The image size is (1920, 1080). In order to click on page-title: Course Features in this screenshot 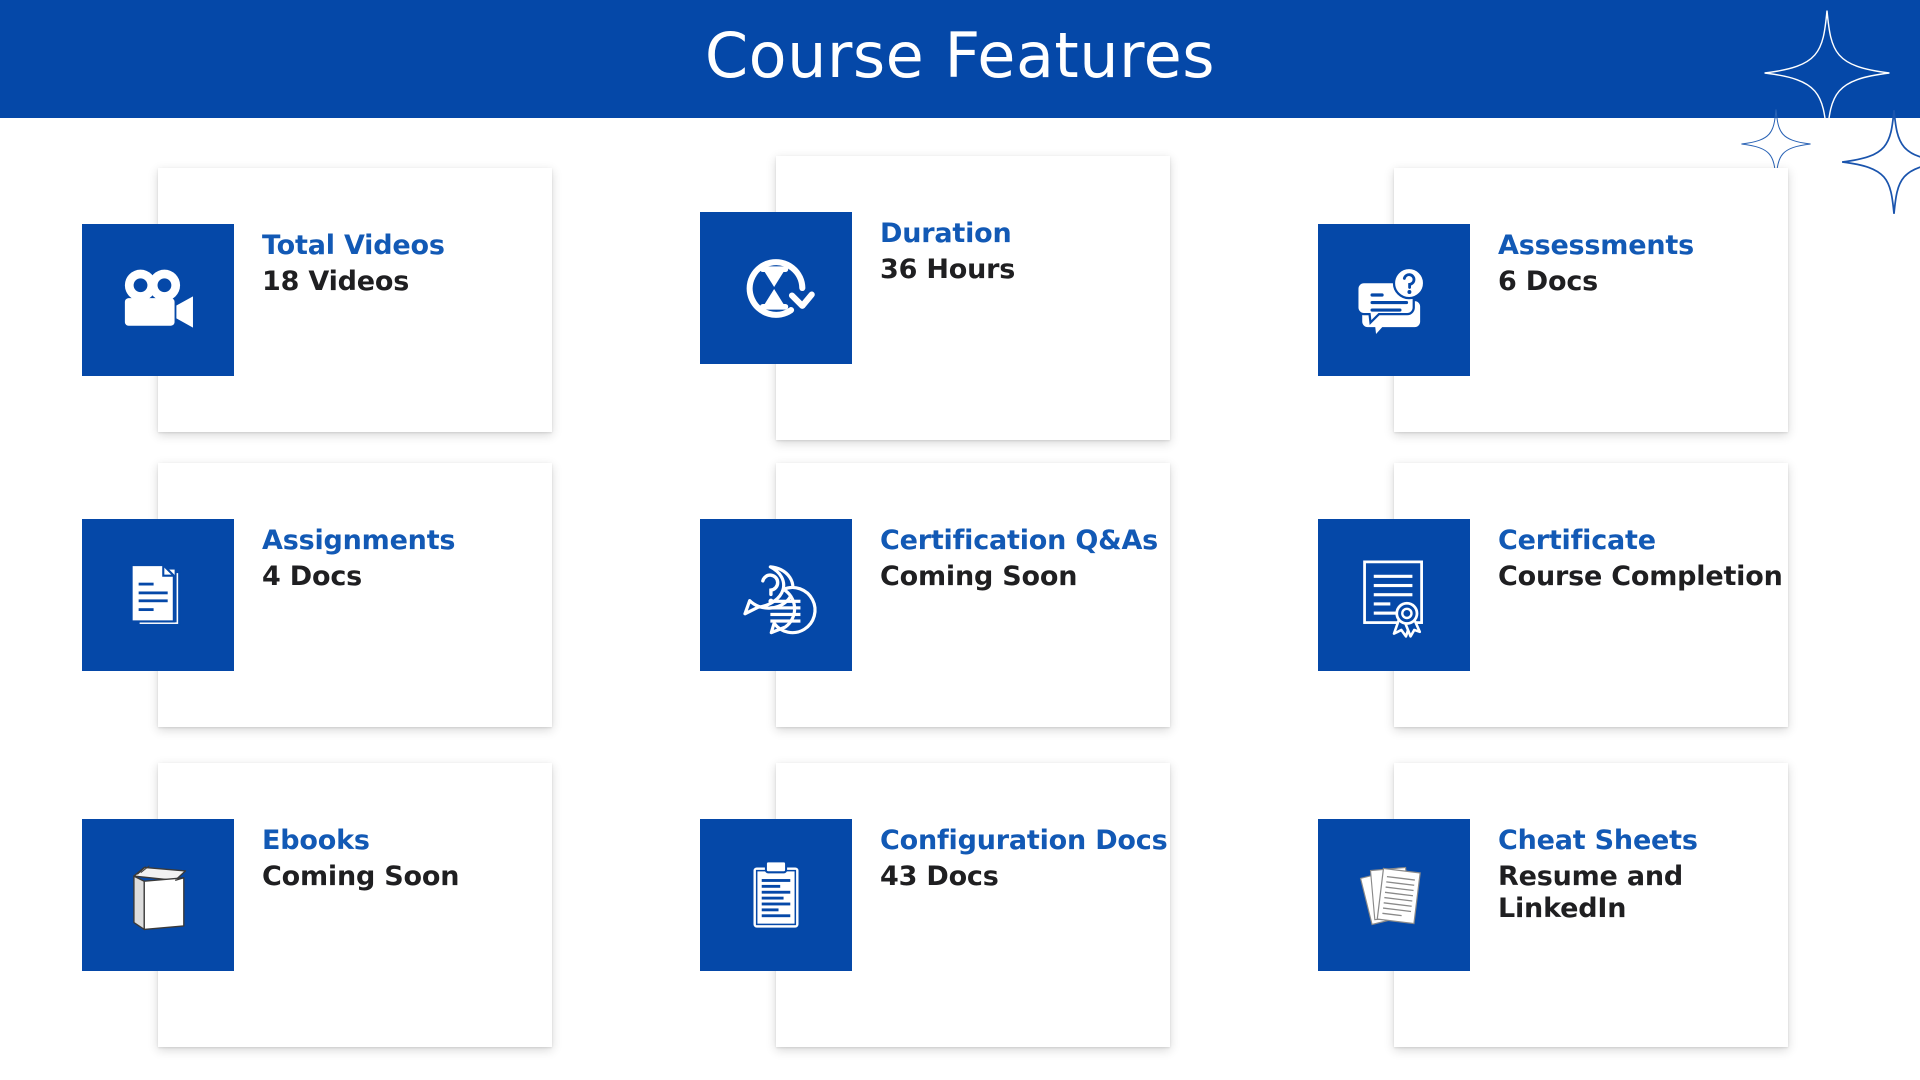, I will do `click(960, 55)`.